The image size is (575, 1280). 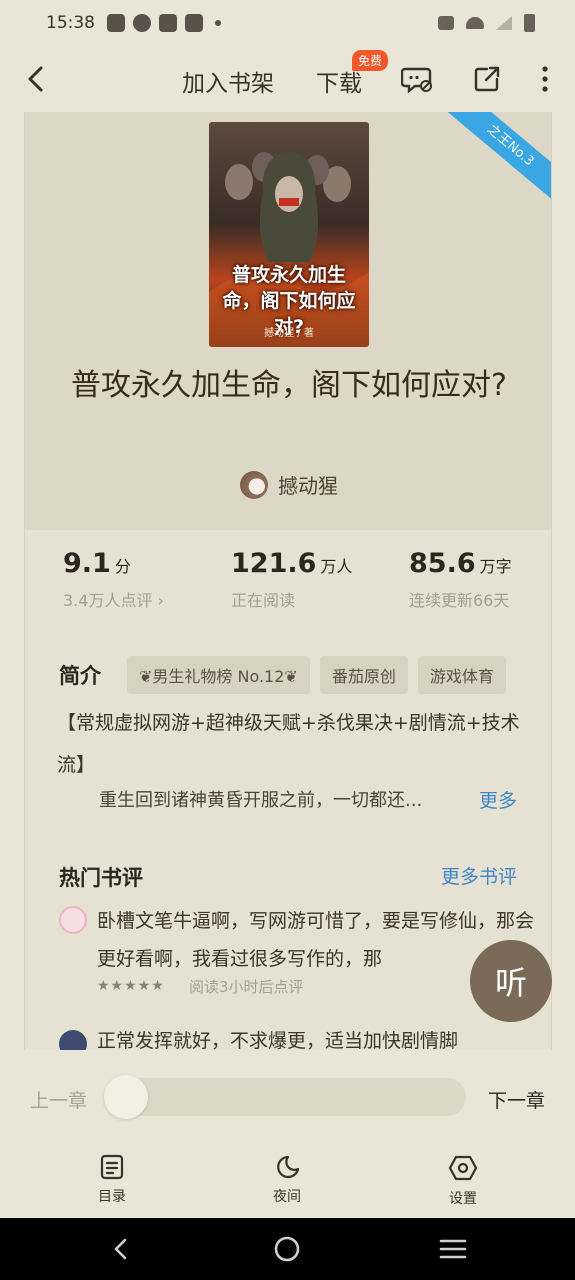 What do you see at coordinates (218, 23) in the screenshot?
I see `more-notifications-dot` at bounding box center [218, 23].